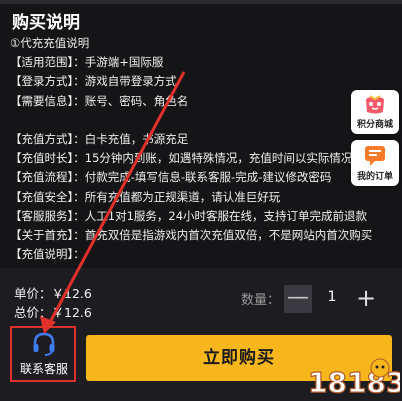 This screenshot has width=402, height=401. What do you see at coordinates (47, 254) in the screenshot?
I see `info-line: 【充值说明】：` at bounding box center [47, 254].